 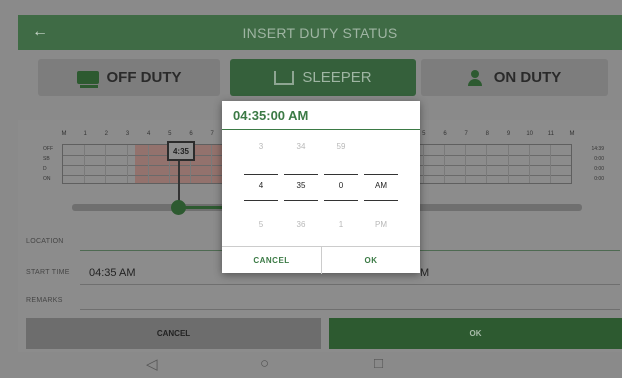 I want to click on minute-column: 34 35 36, so click(x=301, y=185).